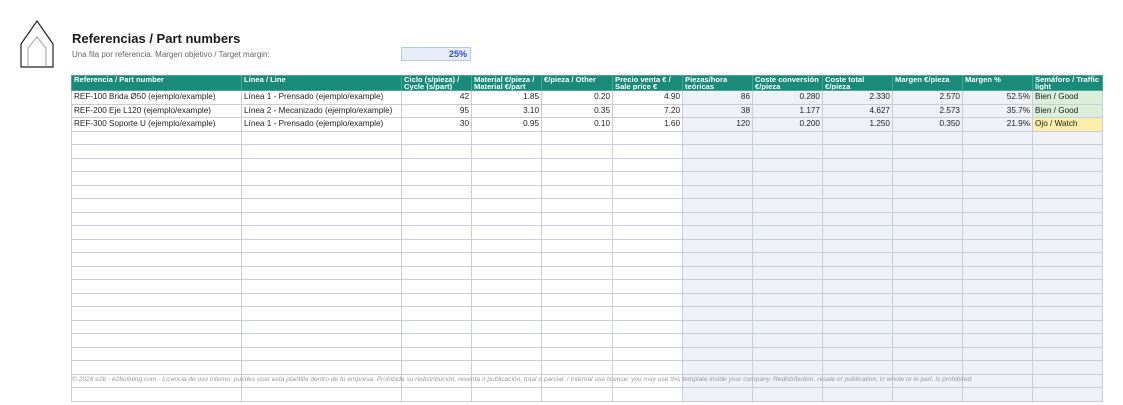 The width and height of the screenshot is (1123, 405). Describe the element at coordinates (857, 124) in the screenshot. I see `table-cell: 1.250` at that location.